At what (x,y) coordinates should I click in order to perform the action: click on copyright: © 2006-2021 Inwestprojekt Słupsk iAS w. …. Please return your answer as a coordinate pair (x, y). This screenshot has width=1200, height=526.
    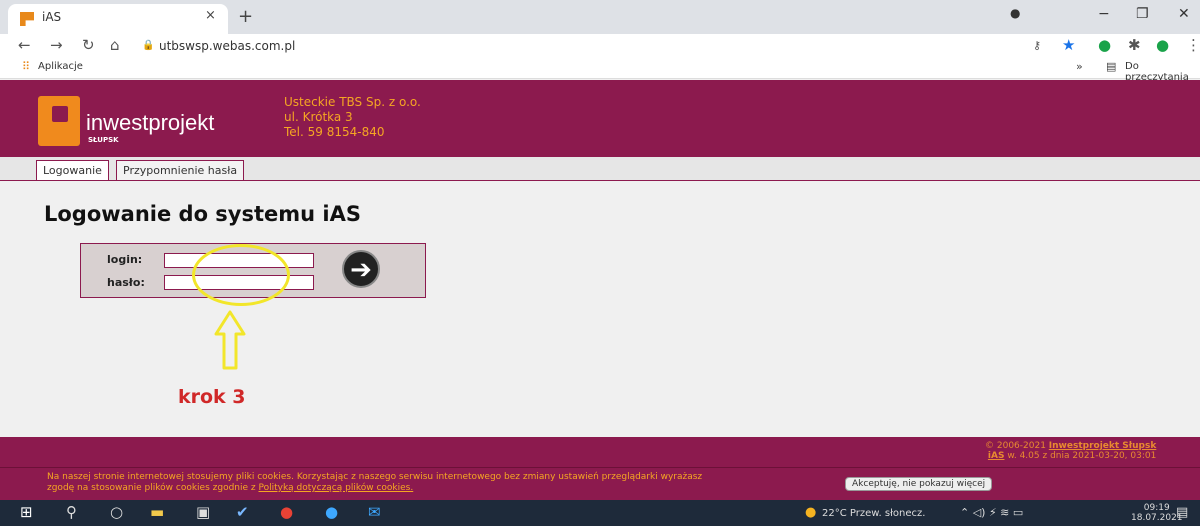
    Looking at the image, I should click on (1070, 451).